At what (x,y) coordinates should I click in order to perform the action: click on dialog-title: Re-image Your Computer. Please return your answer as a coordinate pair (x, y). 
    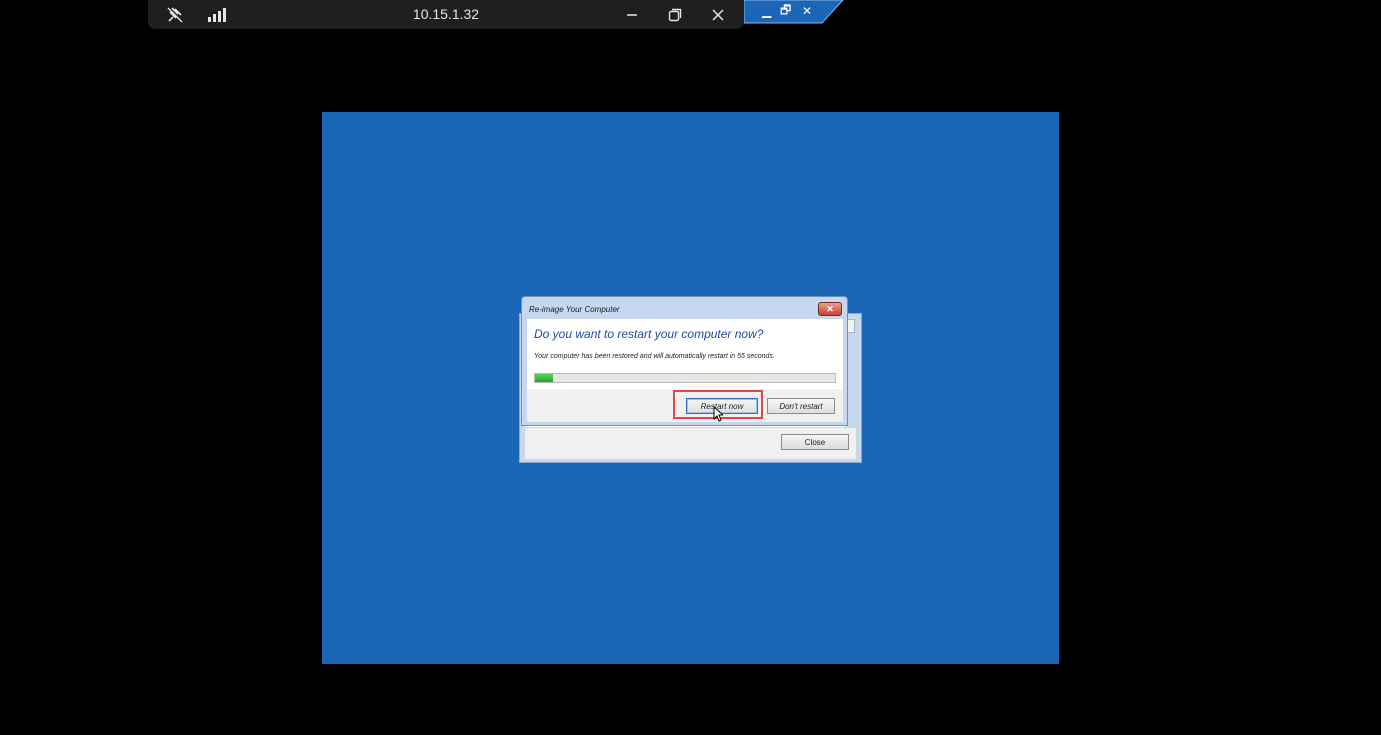
    Looking at the image, I should click on (574, 309).